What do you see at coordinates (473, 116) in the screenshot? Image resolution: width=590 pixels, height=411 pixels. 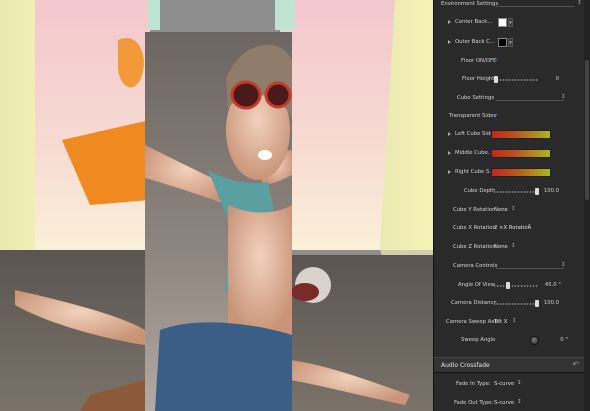 I see `transparent-sides-label: Transparent Sides` at bounding box center [473, 116].